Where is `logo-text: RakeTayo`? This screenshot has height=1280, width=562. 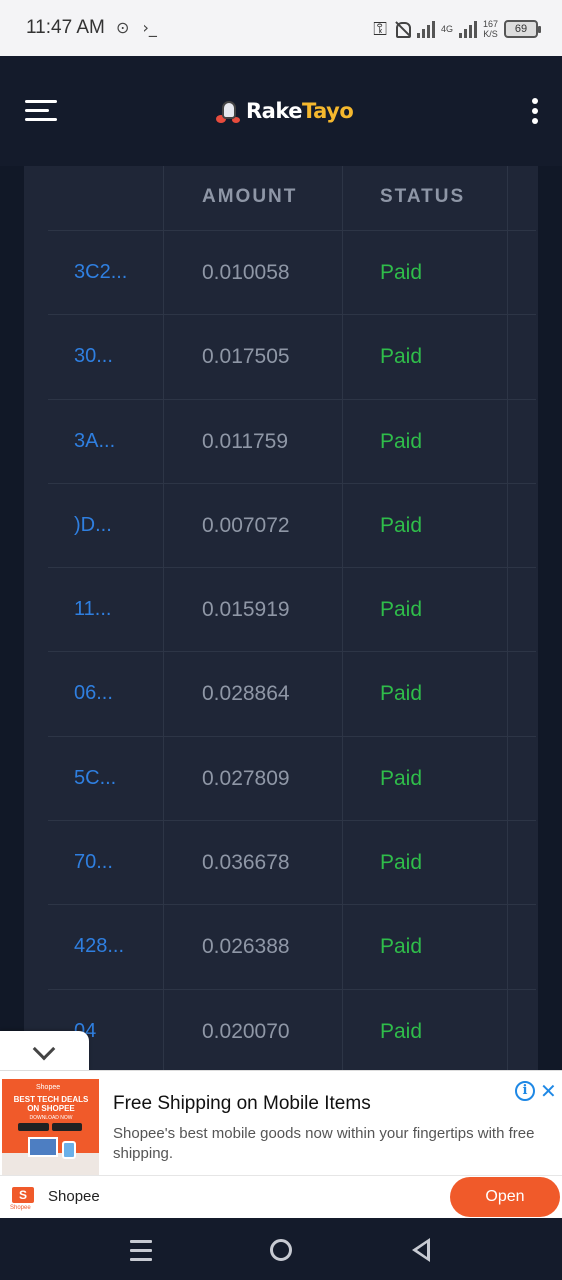
logo-text: RakeTayo is located at coordinates (300, 111).